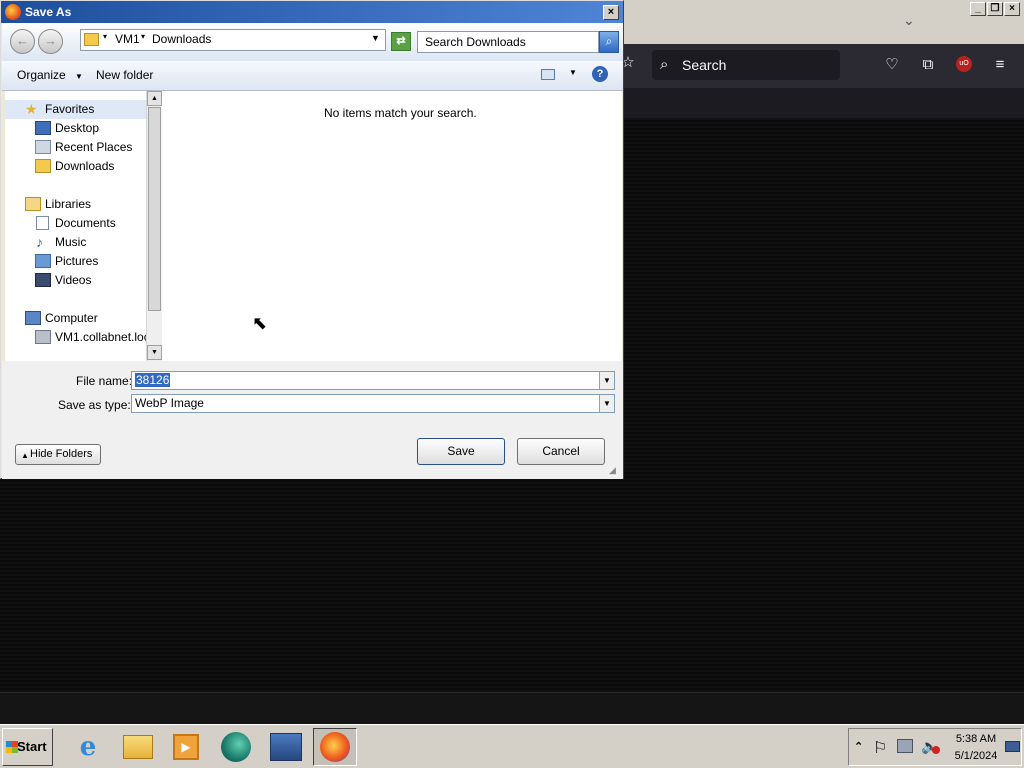 The height and width of the screenshot is (768, 1024). Describe the element at coordinates (461, 451) in the screenshot. I see `save-button: Save` at that location.